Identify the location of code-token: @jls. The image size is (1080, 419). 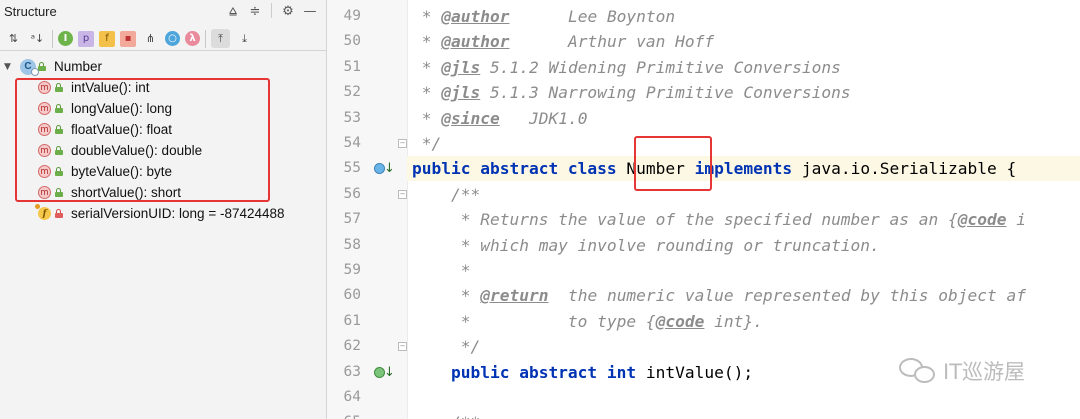
(461, 93).